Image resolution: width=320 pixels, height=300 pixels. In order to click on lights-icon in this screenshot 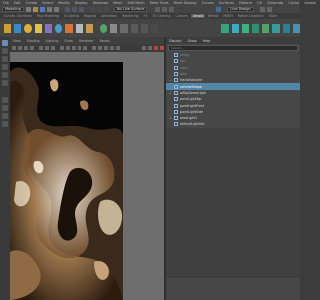, I will do `click(79, 48)`.